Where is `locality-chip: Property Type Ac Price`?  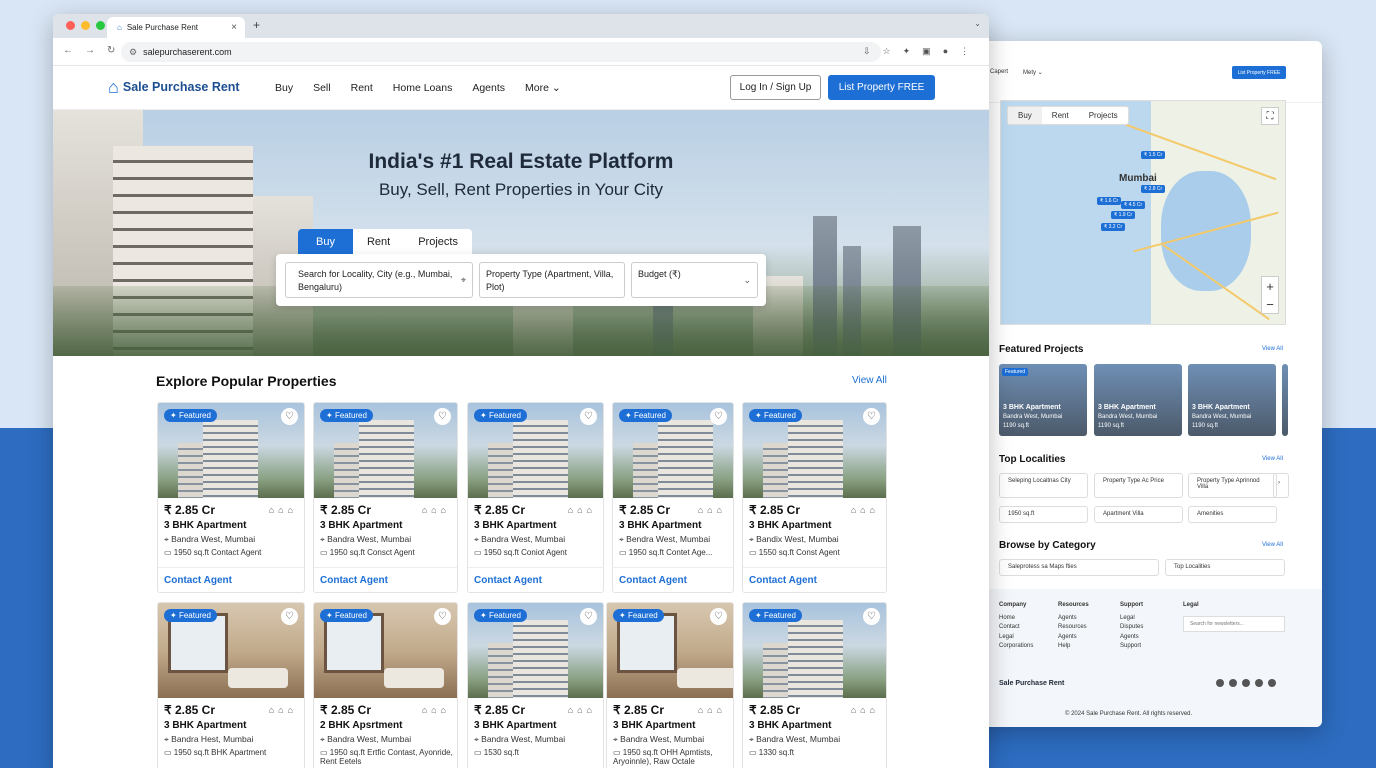 locality-chip: Property Type Ac Price is located at coordinates (1138, 485).